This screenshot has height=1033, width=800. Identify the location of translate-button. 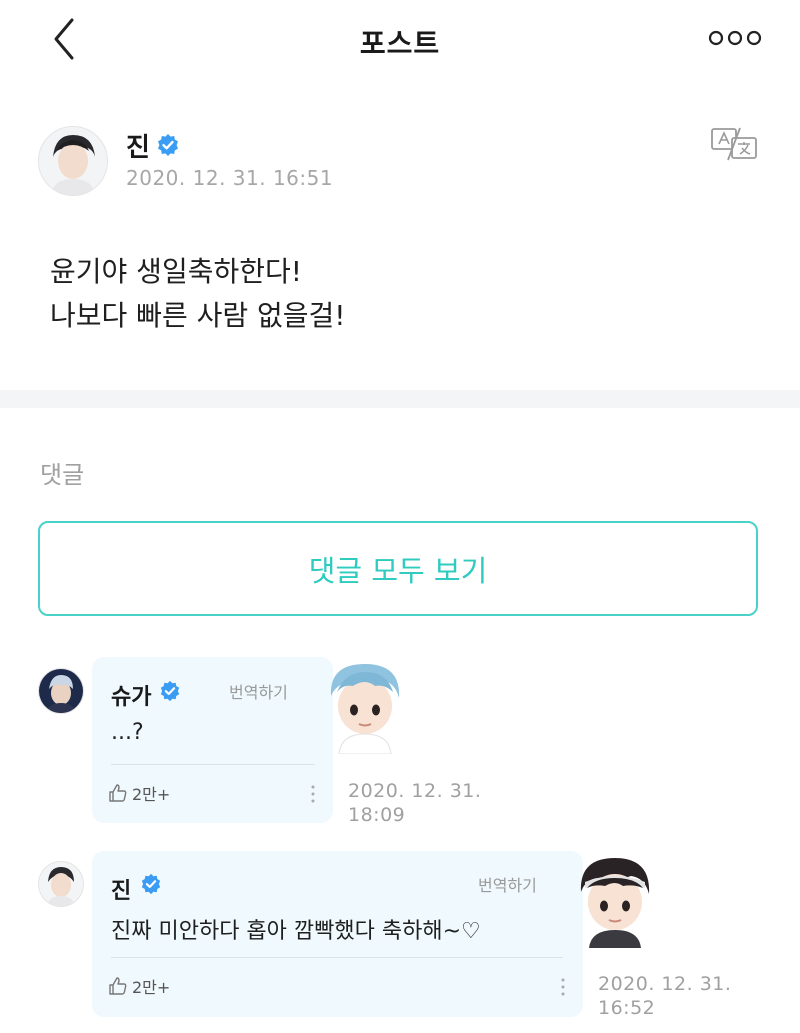
(735, 144).